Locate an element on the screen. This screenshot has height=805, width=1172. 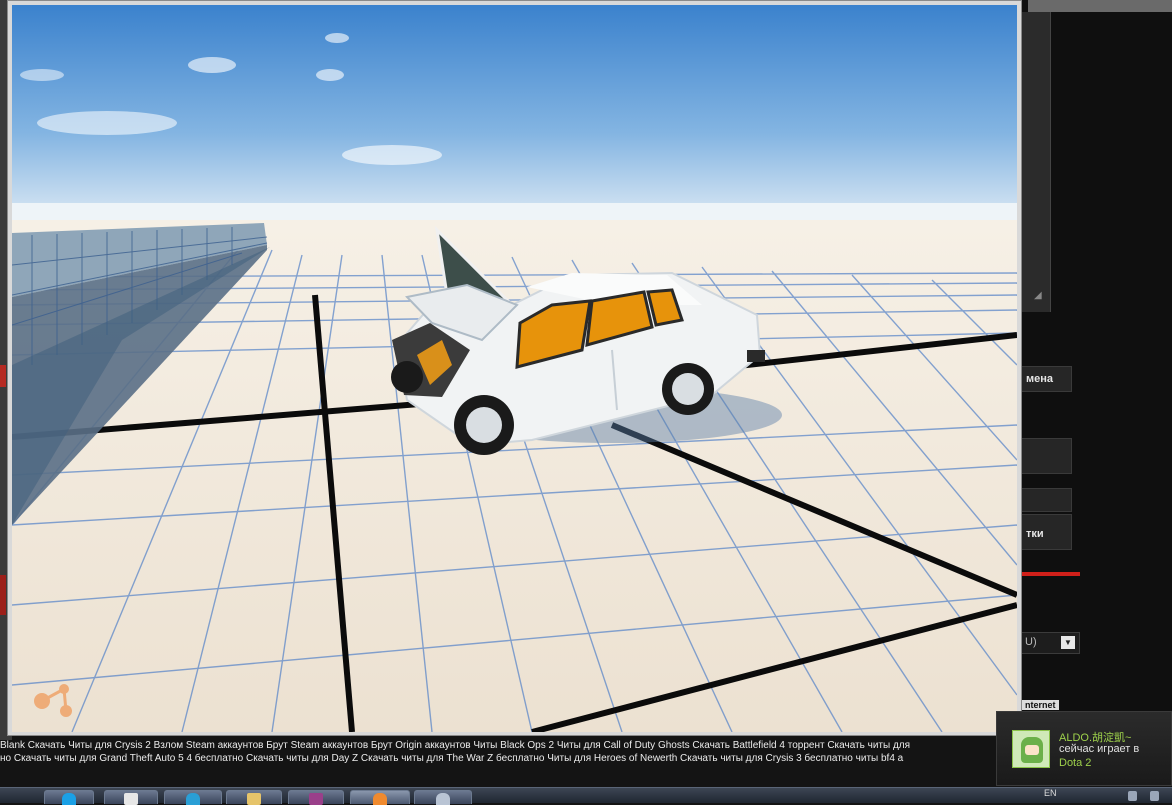
taskbar-explorer-button is located at coordinates (254, 797).